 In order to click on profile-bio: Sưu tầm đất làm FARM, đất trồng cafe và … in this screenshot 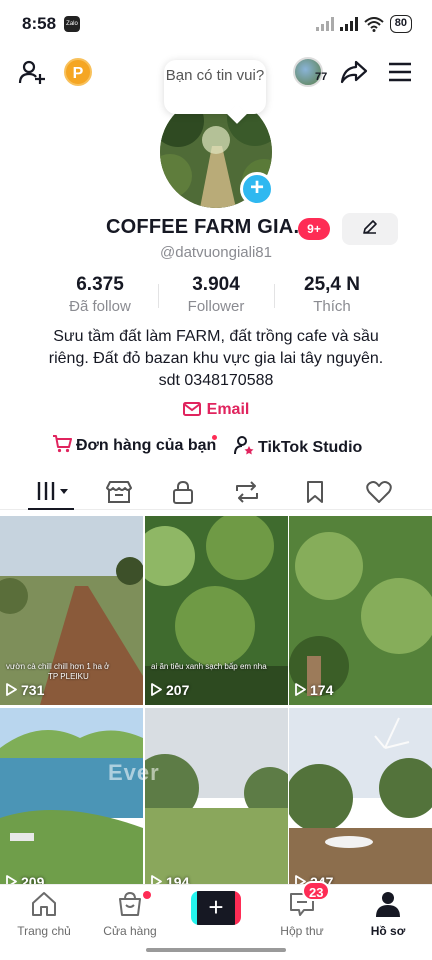, I will do `click(216, 358)`.